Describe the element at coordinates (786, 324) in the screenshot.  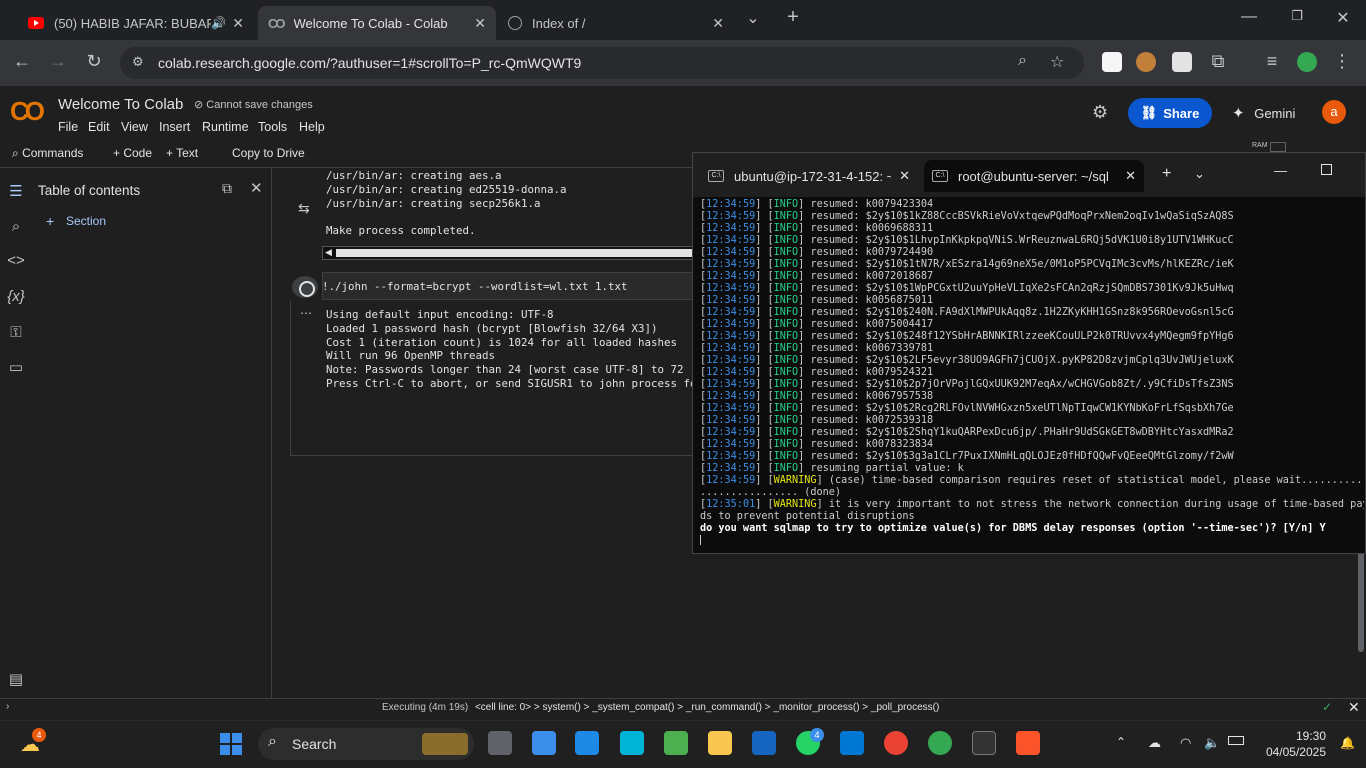
I see `log-level: INFO` at that location.